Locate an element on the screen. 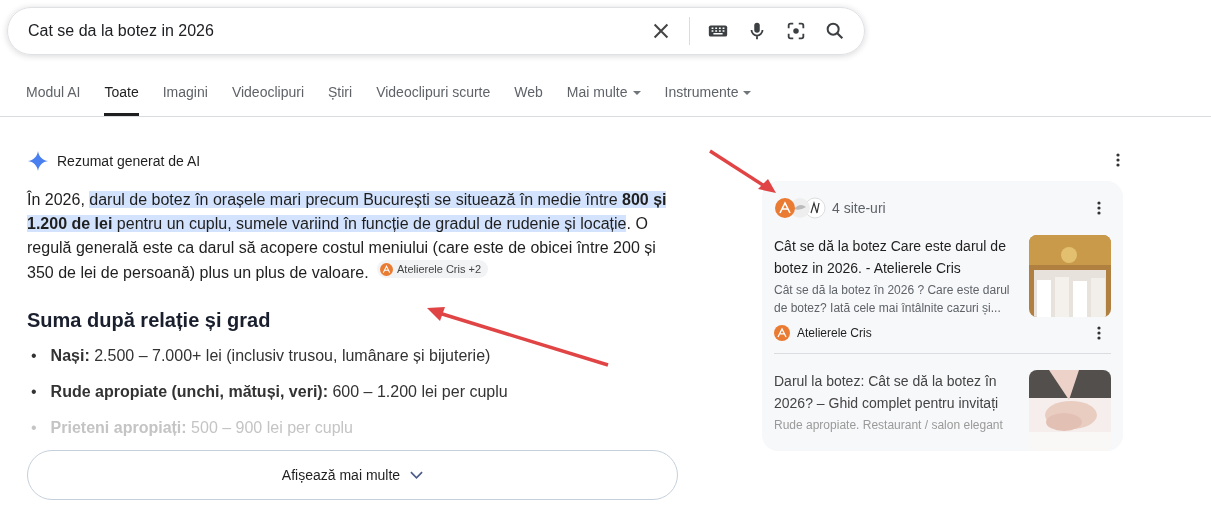 The image size is (1211, 532). show-more-button: Afișează mai multe is located at coordinates (352, 474).